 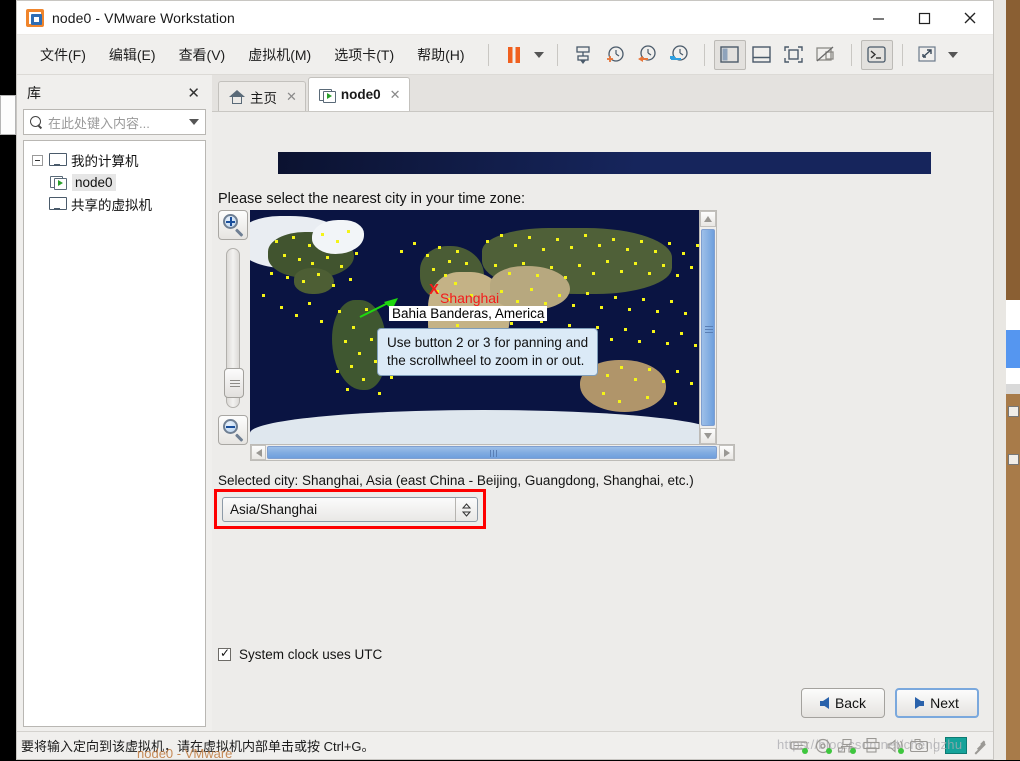 I want to click on map-horizontal-scrollbar, so click(x=492, y=452).